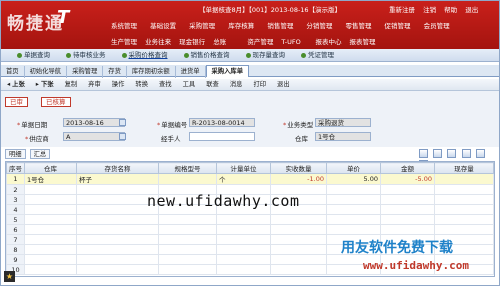 The image size is (500, 286). Describe the element at coordinates (15, 209) in the screenshot. I see `table-cell: 4` at that location.